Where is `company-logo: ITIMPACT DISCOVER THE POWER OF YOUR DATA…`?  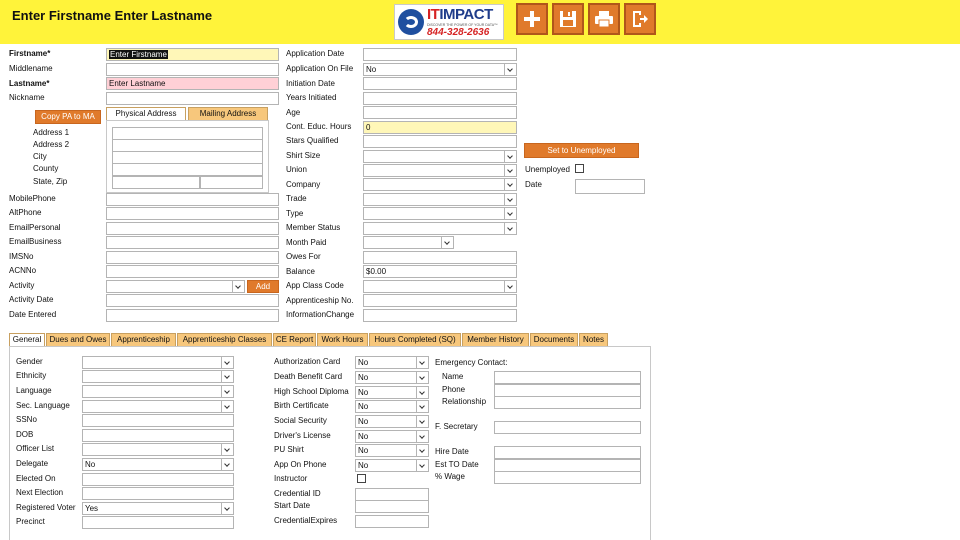
company-logo: ITIMPACT DISCOVER THE POWER OF YOUR DATA… is located at coordinates (449, 22).